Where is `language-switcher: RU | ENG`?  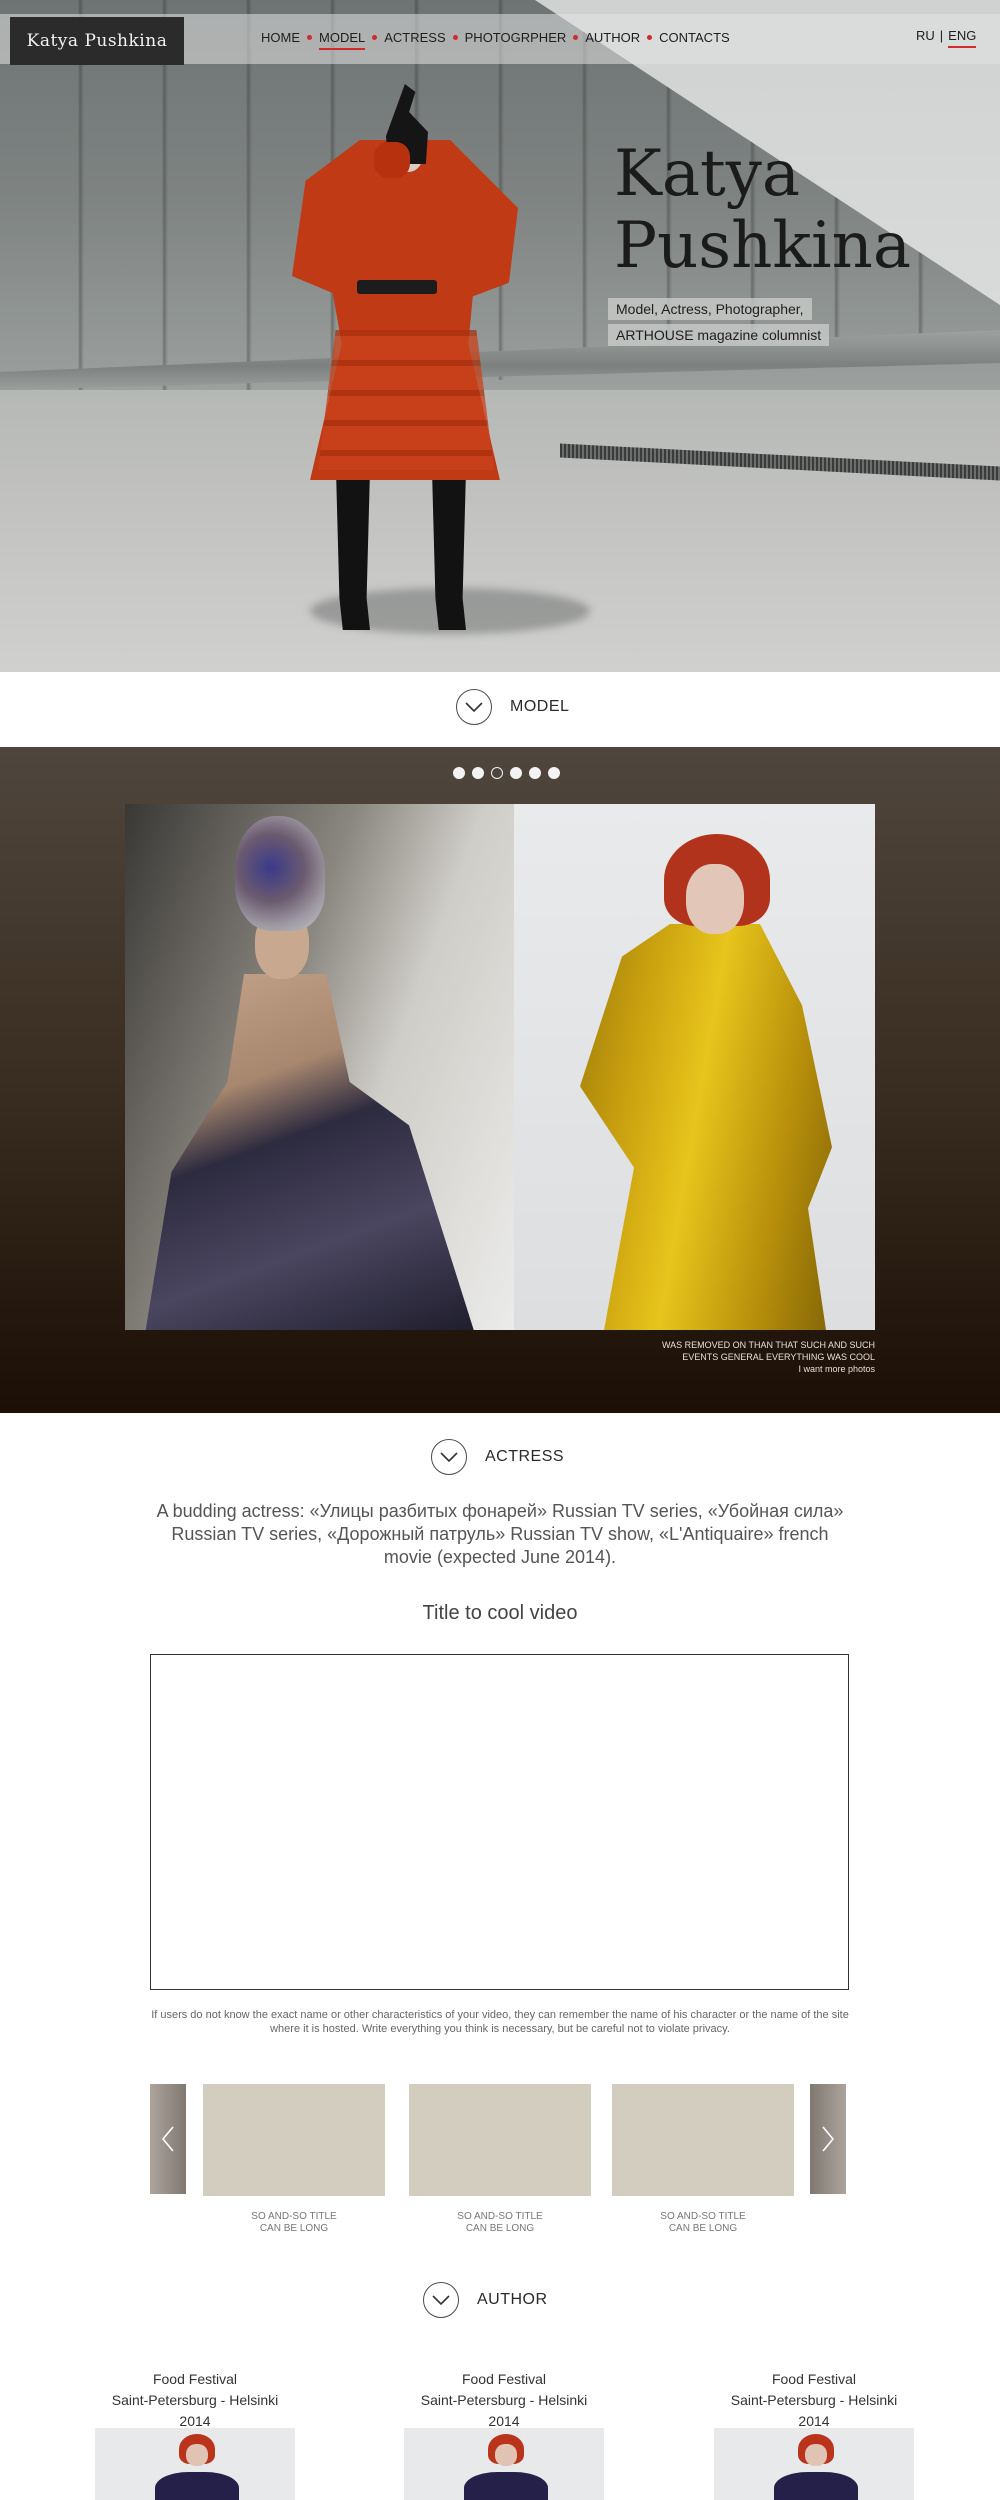
language-switcher: RU | ENG is located at coordinates (946, 38).